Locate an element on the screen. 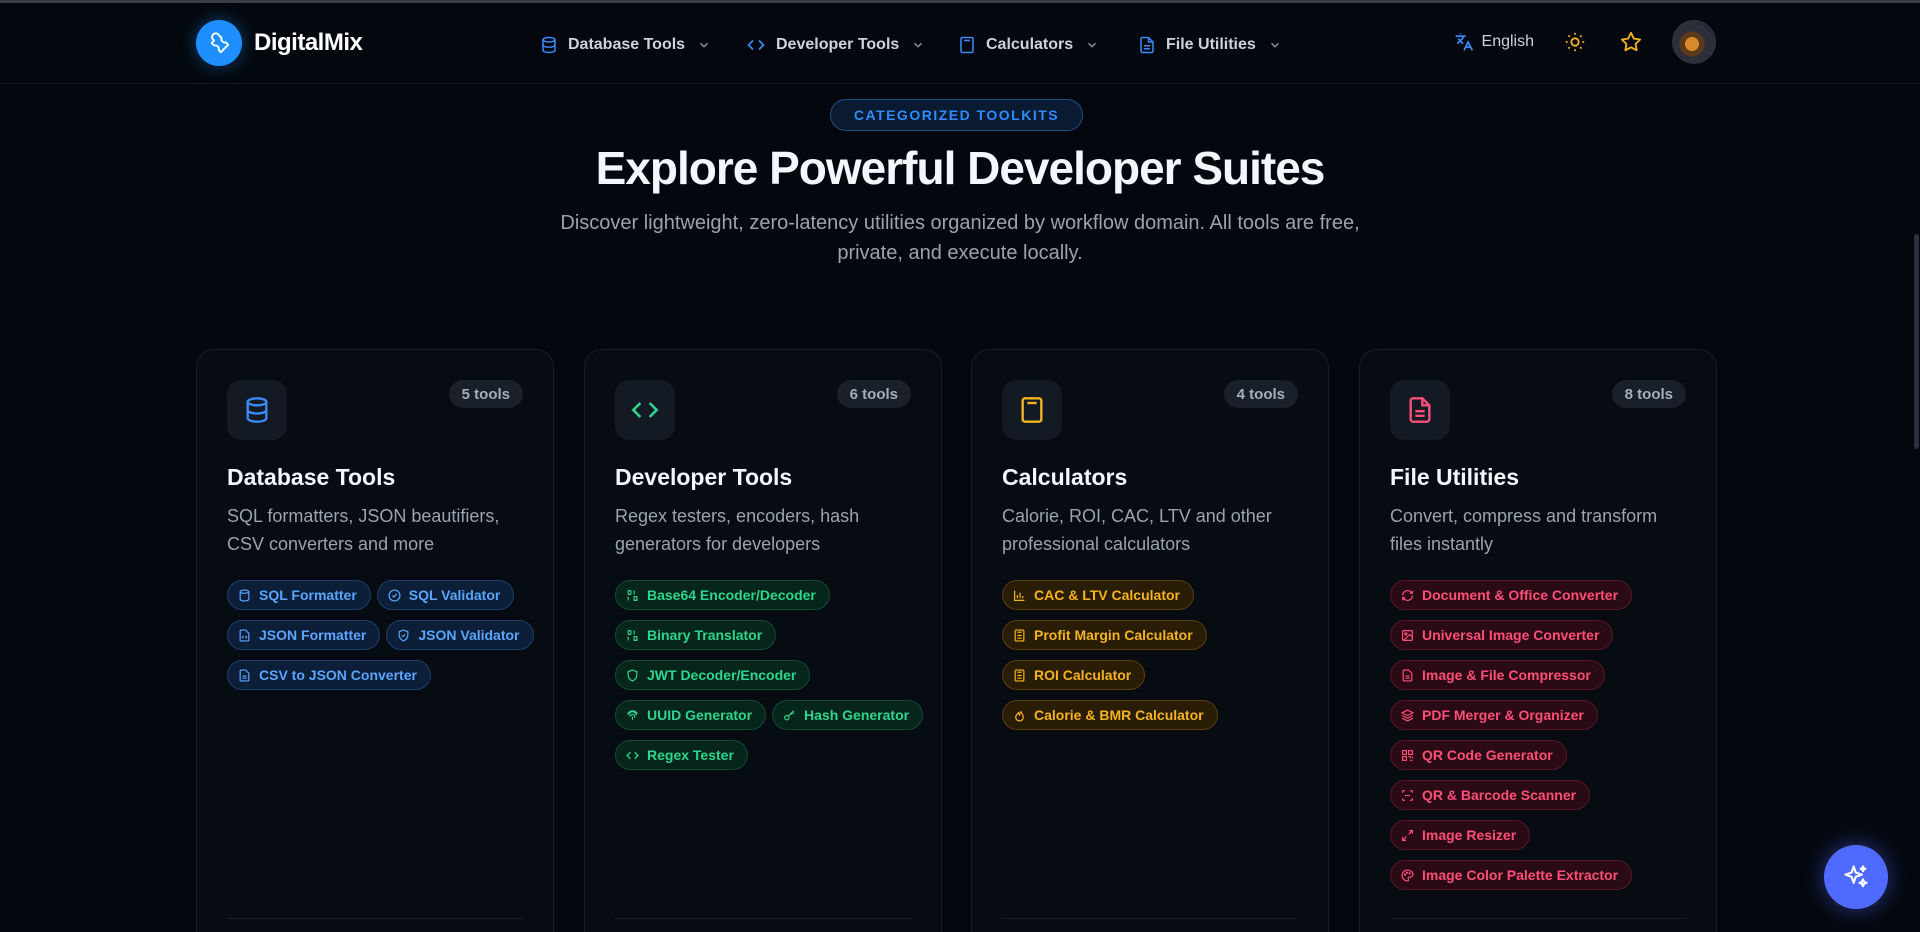 This screenshot has width=1920, height=932. tool-tag-label: Regex Tester is located at coordinates (690, 755).